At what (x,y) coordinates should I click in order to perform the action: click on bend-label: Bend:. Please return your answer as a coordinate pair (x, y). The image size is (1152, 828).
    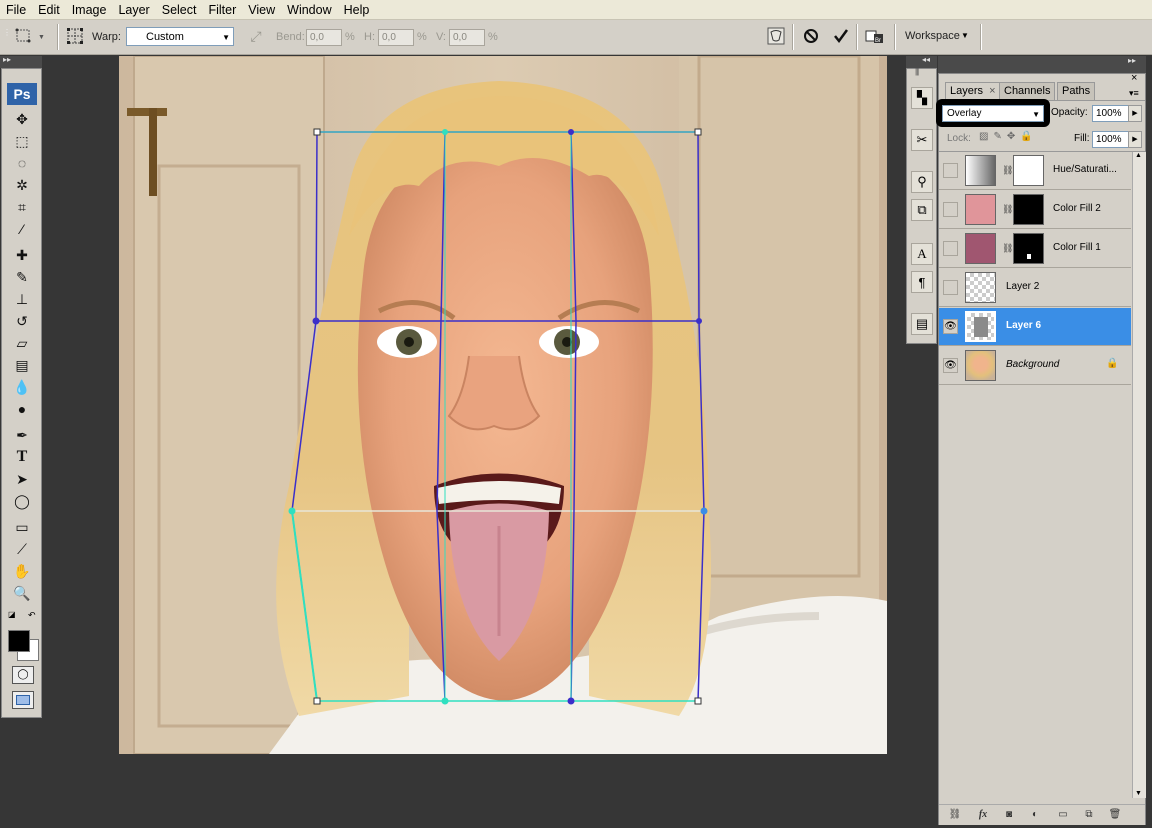
    Looking at the image, I should click on (290, 37).